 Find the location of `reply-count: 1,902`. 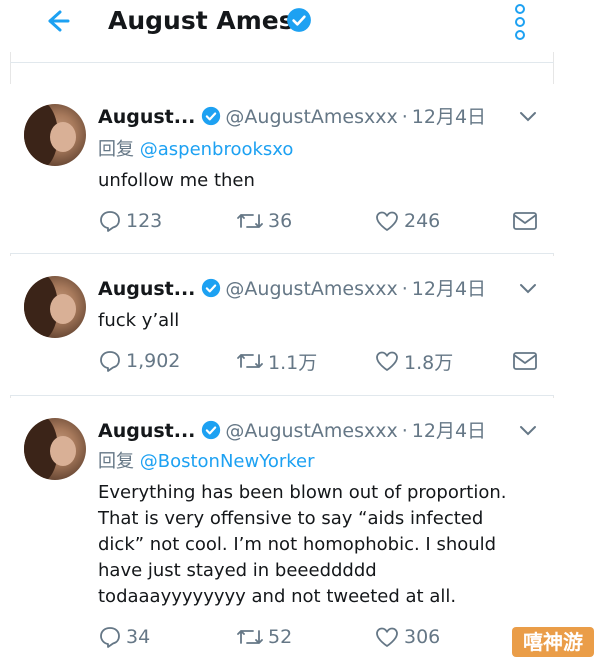

reply-count: 1,902 is located at coordinates (153, 361).